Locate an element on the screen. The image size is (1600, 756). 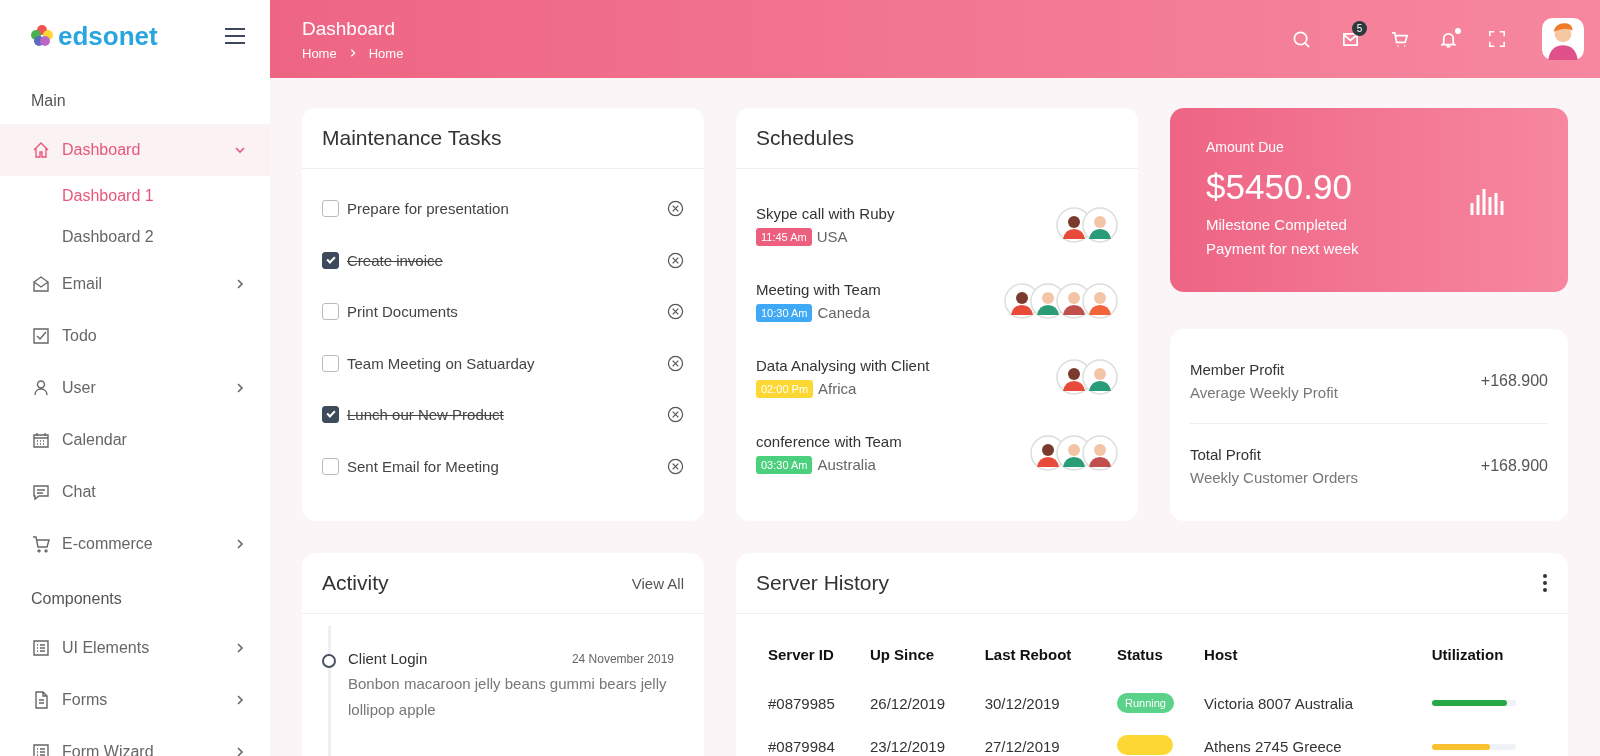
table-cell: #0879984 is located at coordinates (819, 740).